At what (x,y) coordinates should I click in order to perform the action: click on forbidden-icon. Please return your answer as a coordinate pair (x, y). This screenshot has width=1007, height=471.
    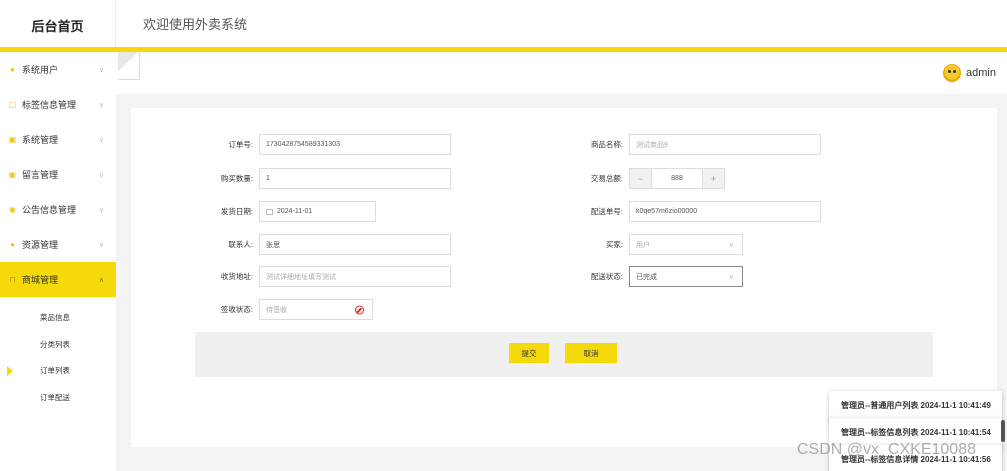
    Looking at the image, I should click on (359, 309).